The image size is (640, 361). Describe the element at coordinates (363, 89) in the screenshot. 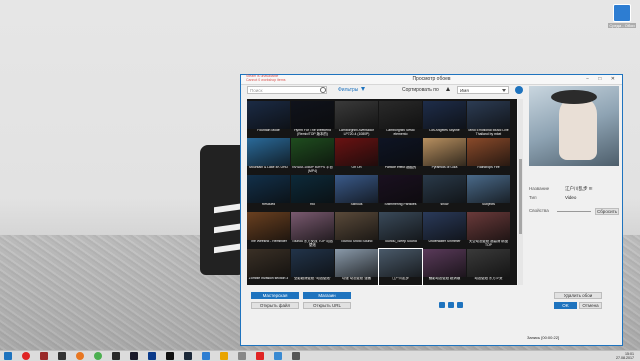

I see `filter-icon` at that location.